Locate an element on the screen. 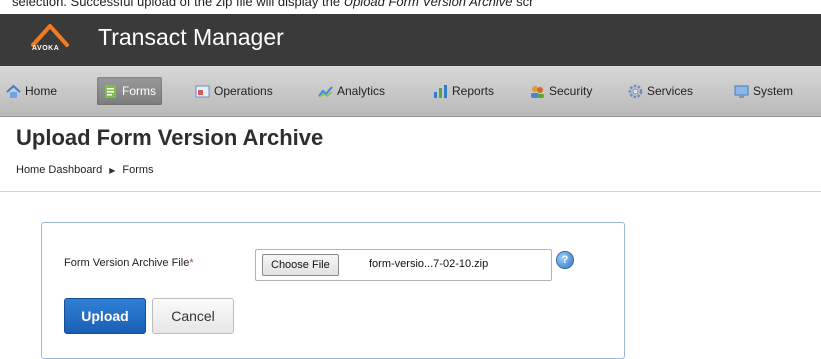 This screenshot has height=359, width=821. breadcrumb-forms: Forms is located at coordinates (137, 170).